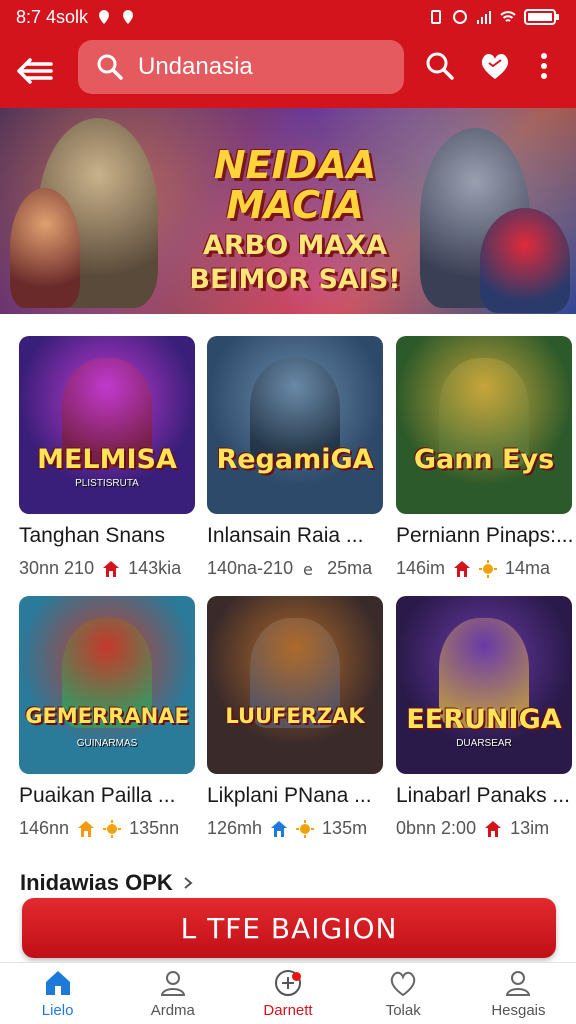  I want to click on battery-icon, so click(541, 17).